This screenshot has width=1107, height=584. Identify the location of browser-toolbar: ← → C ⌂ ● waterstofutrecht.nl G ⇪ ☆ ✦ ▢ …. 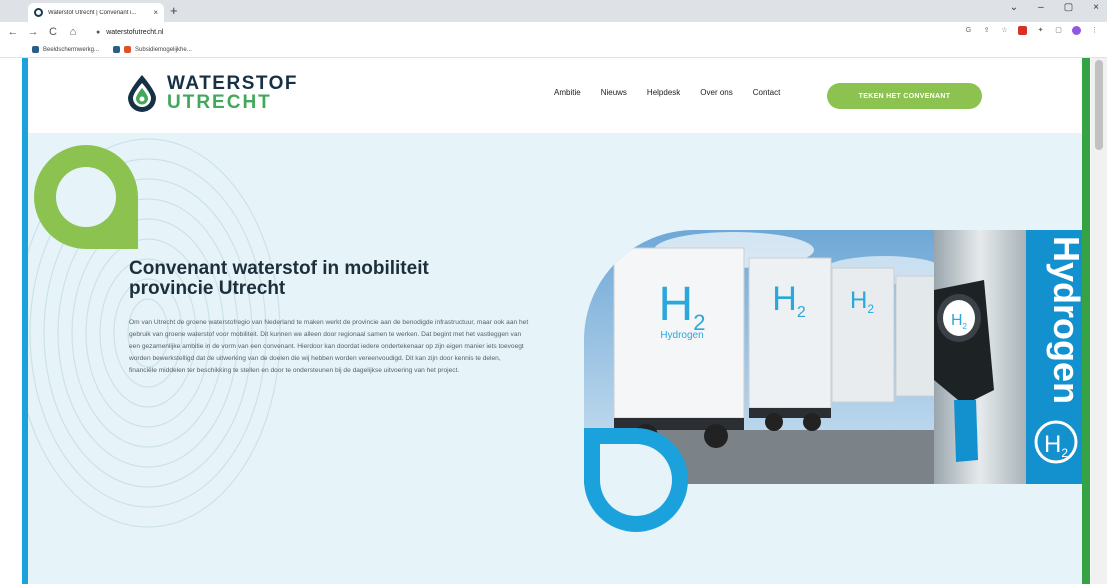
(553, 32).